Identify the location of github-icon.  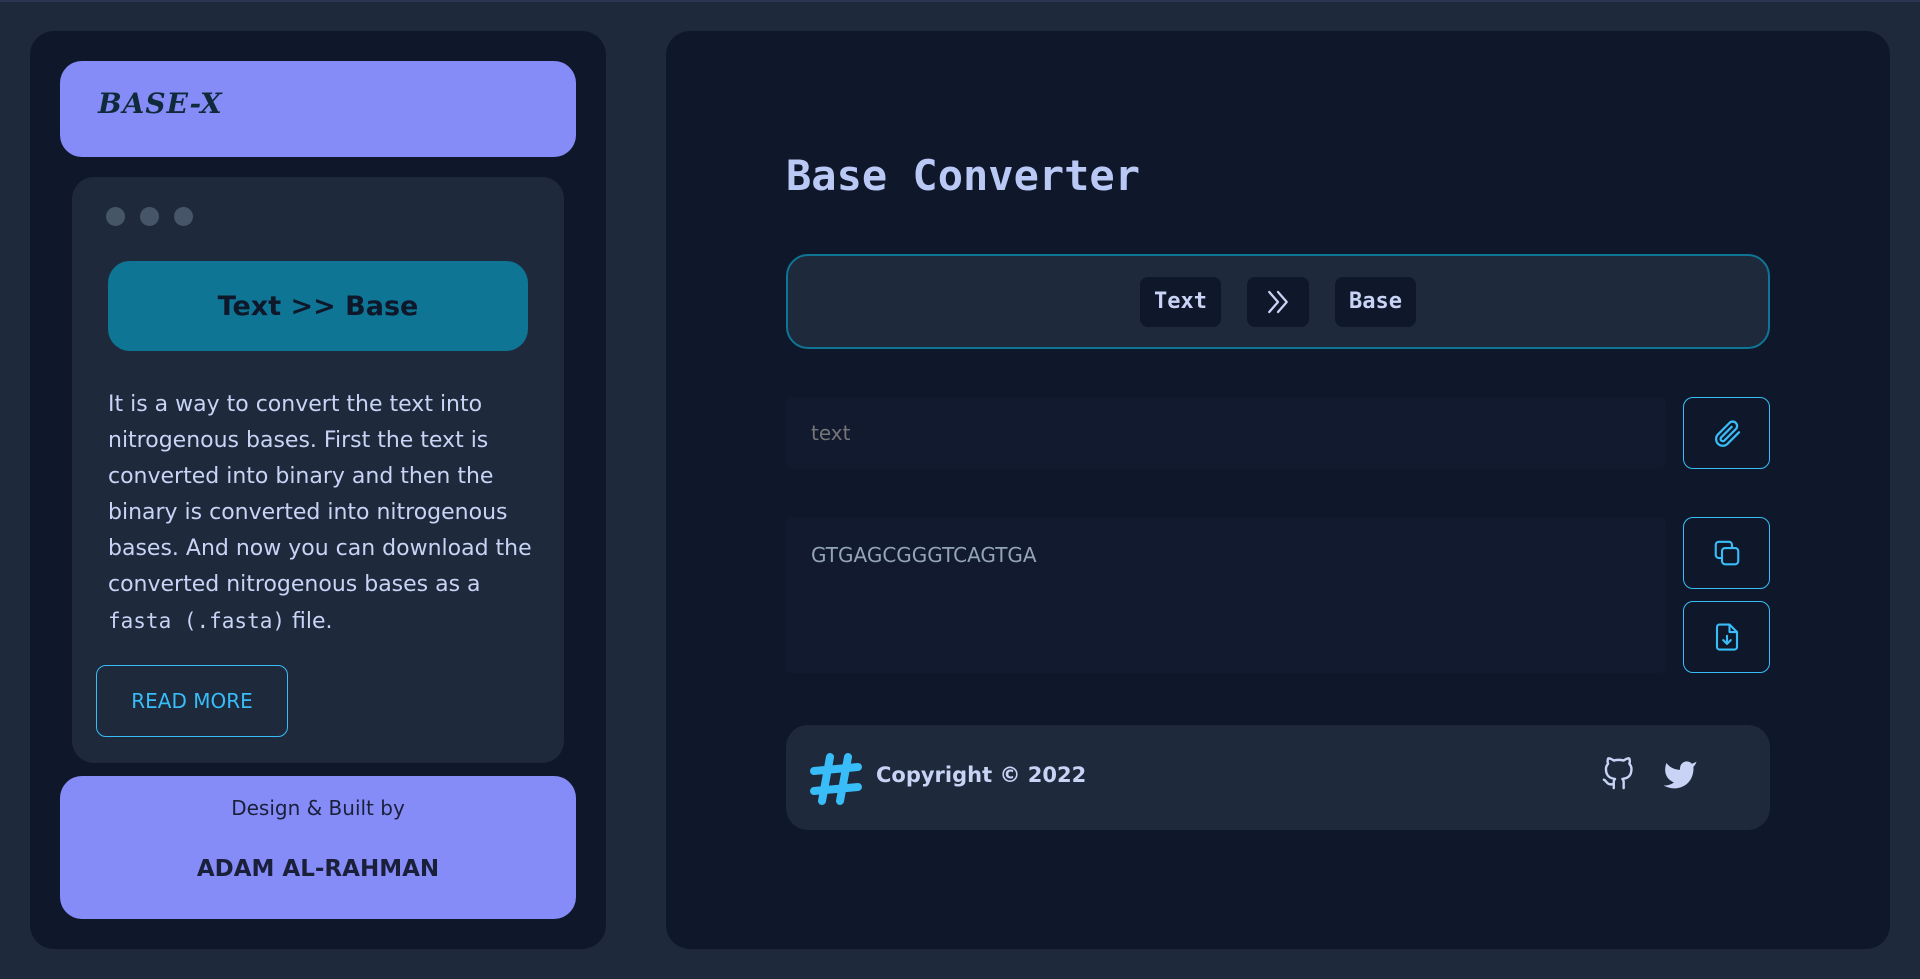
(1618, 774).